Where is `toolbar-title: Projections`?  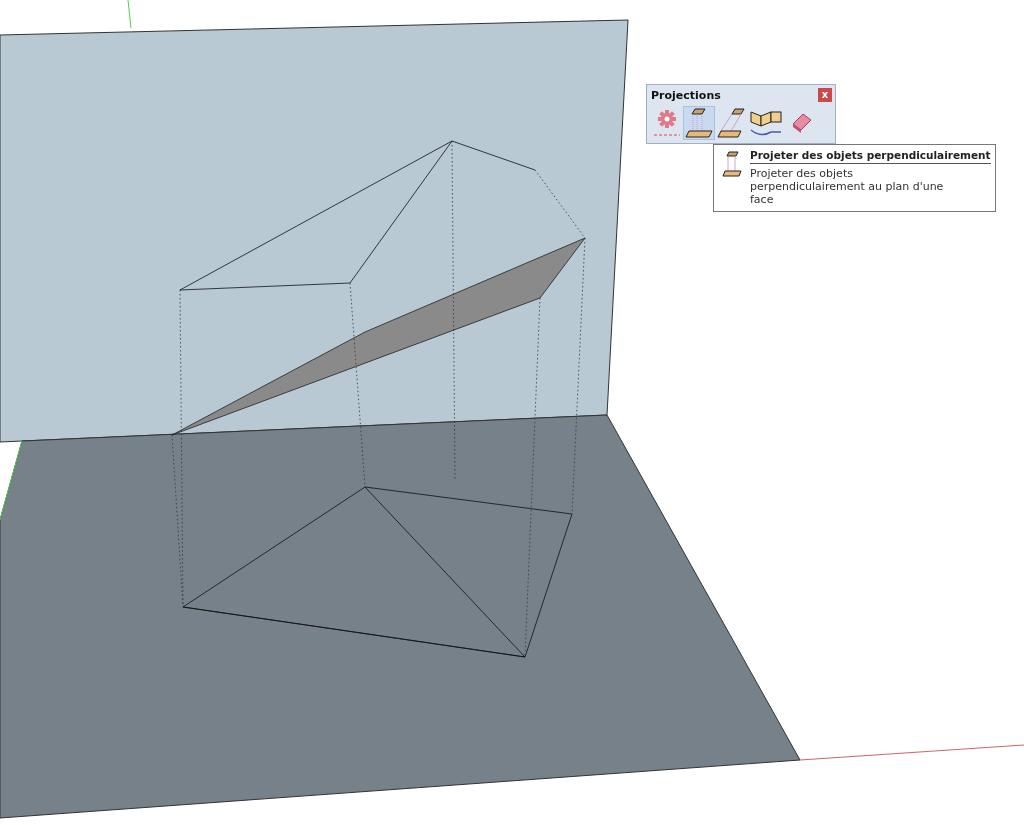
toolbar-title: Projections is located at coordinates (686, 95).